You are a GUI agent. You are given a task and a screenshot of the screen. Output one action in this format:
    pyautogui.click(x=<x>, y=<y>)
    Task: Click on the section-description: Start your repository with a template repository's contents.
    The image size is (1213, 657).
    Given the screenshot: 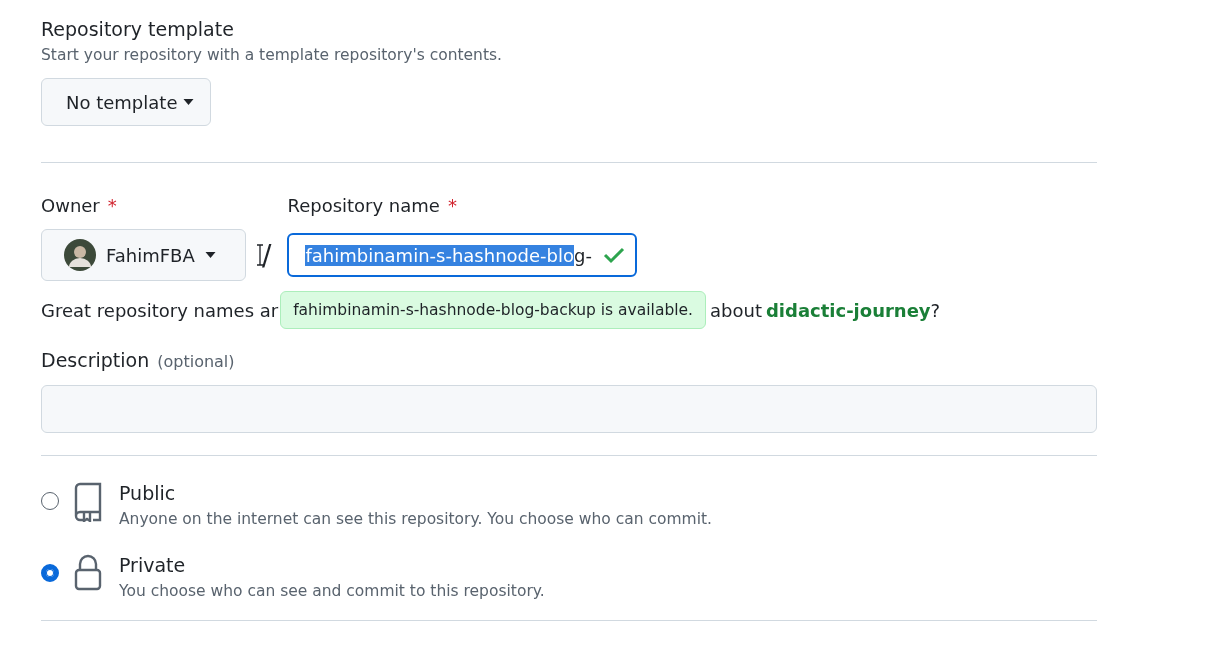 What is the action you would take?
    pyautogui.click(x=272, y=55)
    